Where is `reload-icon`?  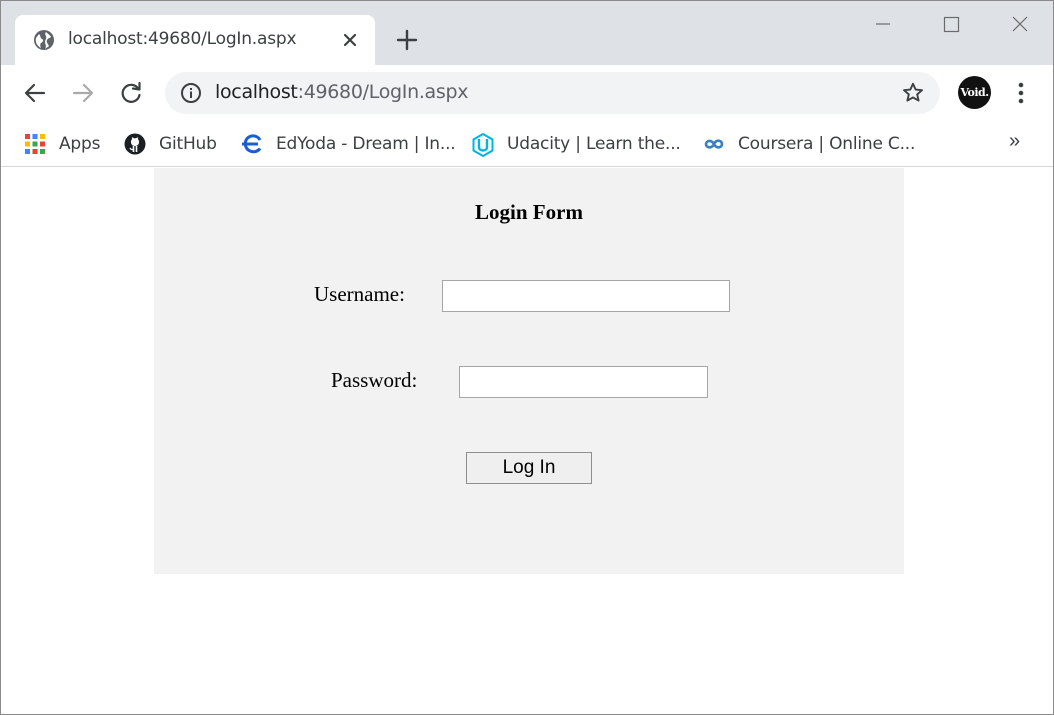
reload-icon is located at coordinates (131, 93).